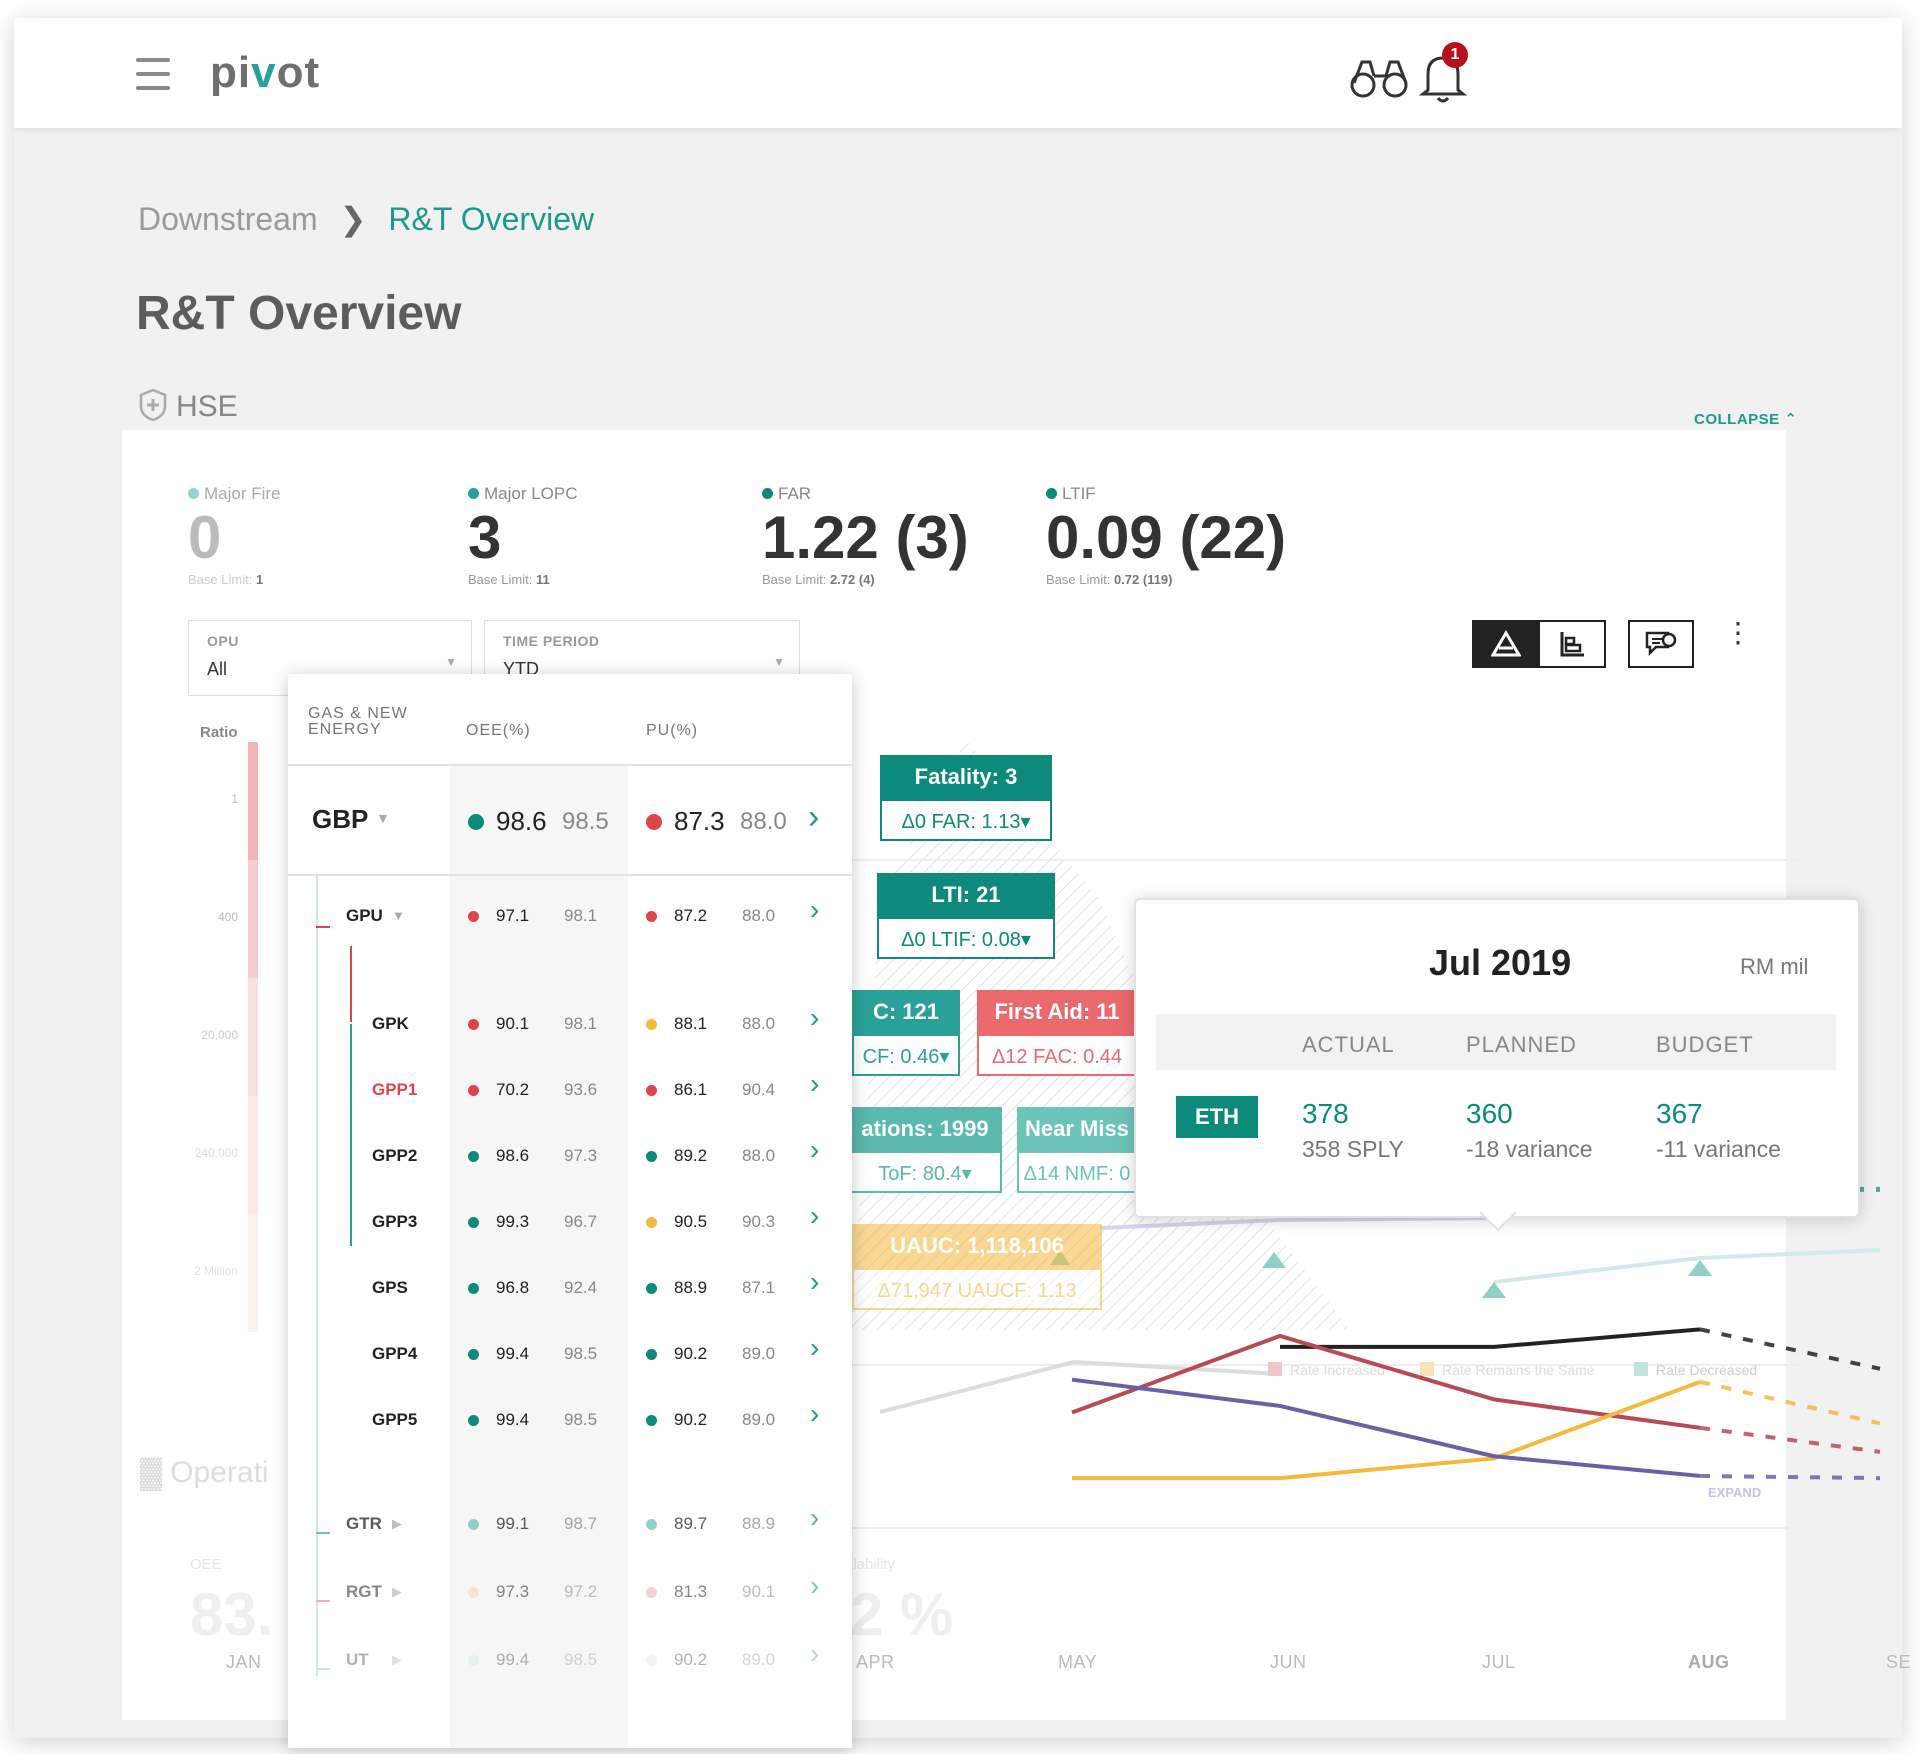  Describe the element at coordinates (925, 1150) in the screenshot. I see `observations-tag: ations: 1999 ToF: 80.4▾` at that location.